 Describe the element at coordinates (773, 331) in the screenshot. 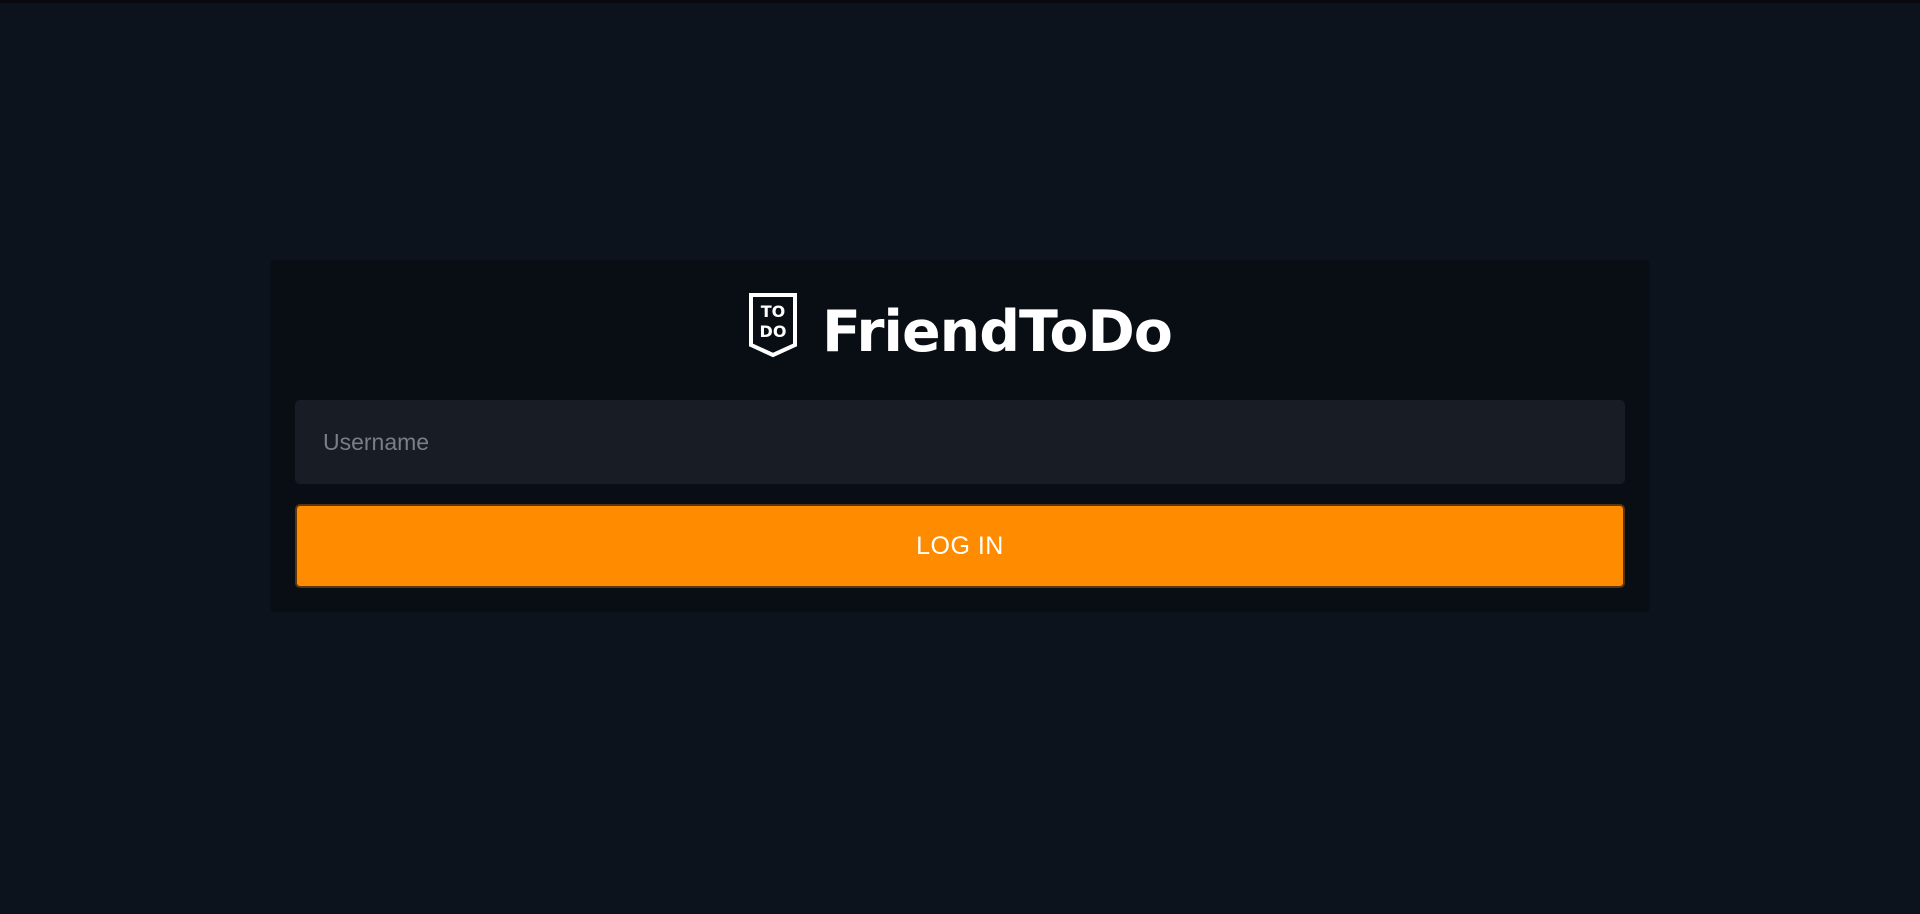

I see `logo-text-bottom: DO` at that location.